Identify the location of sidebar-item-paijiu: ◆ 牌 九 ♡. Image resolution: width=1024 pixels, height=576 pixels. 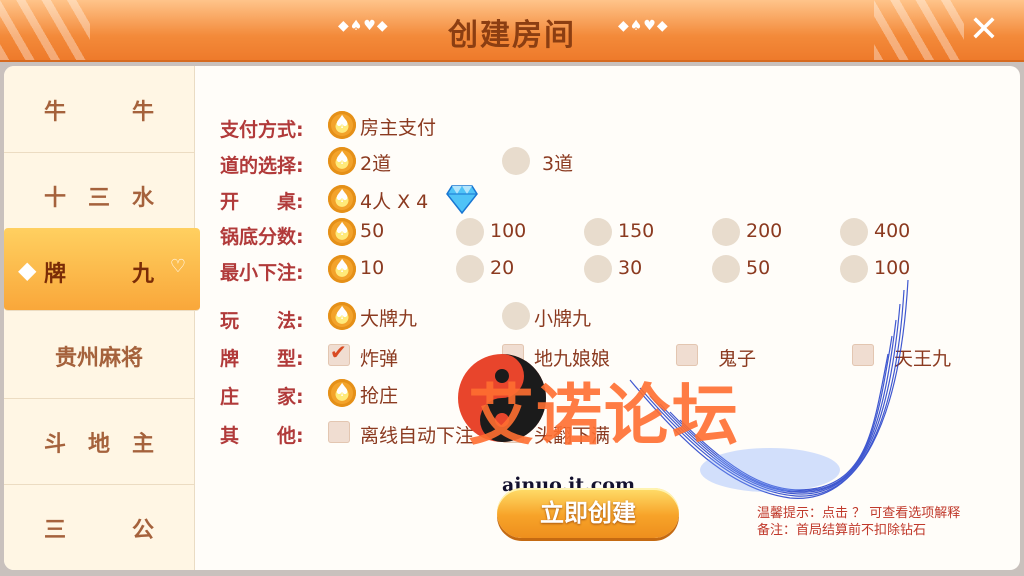
(102, 269).